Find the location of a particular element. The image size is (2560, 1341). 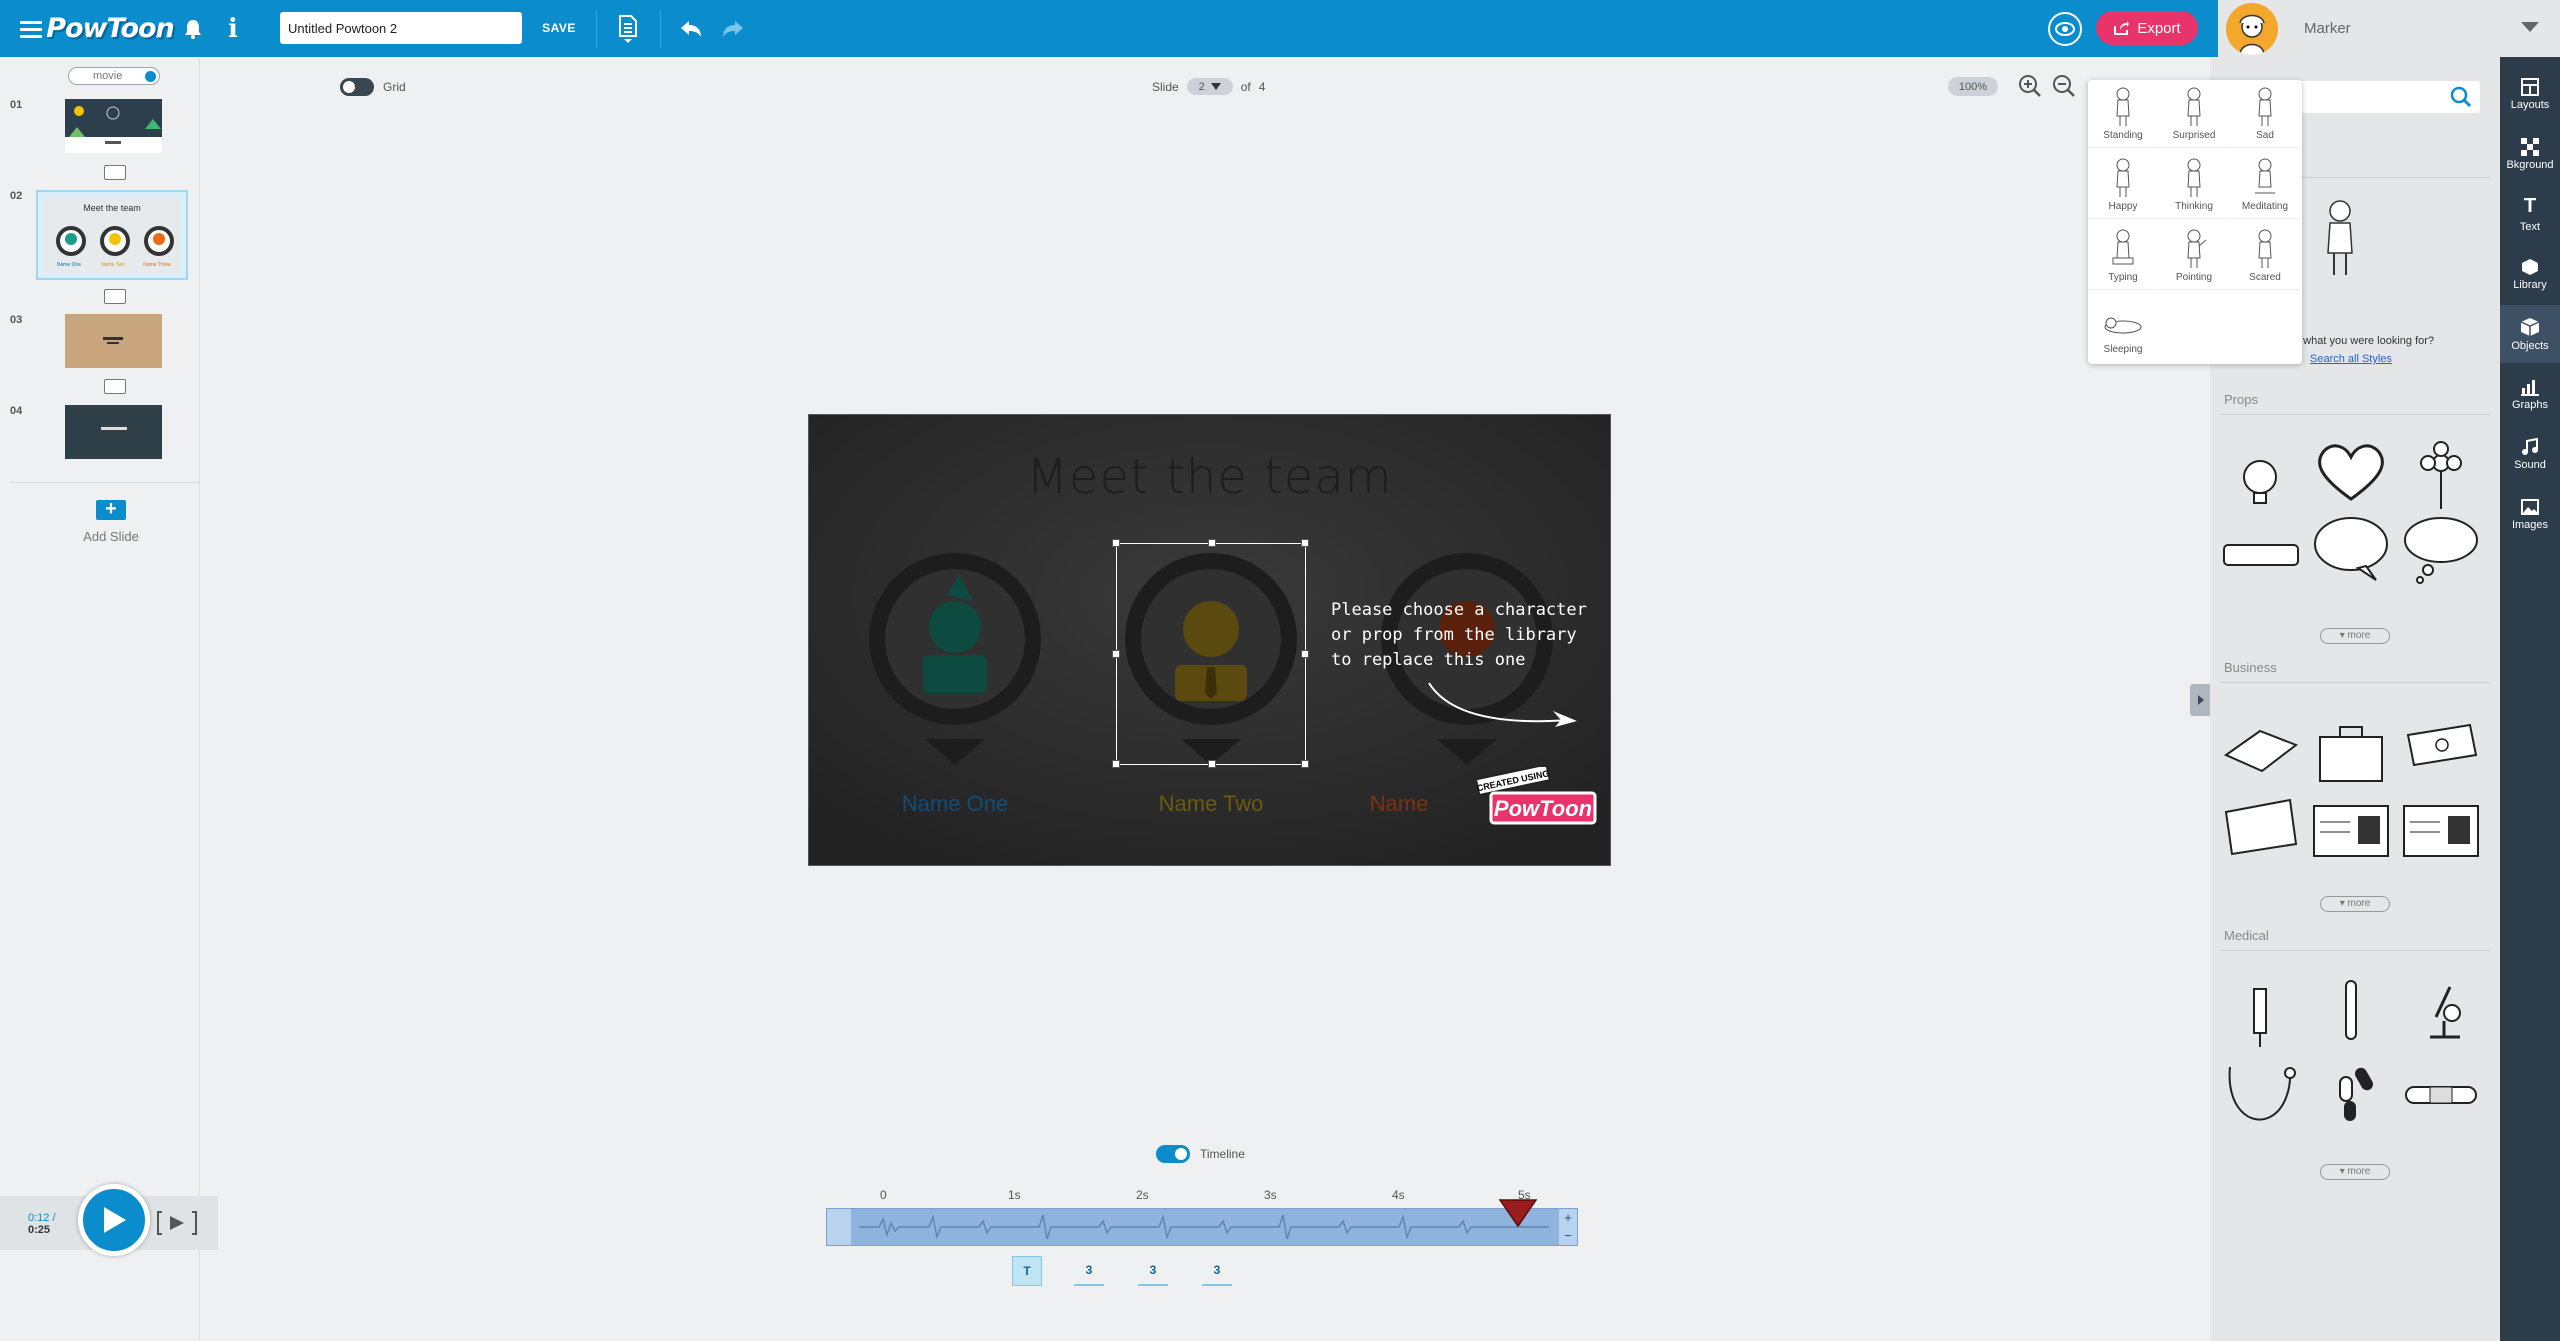

character-result is located at coordinates (2340, 239).